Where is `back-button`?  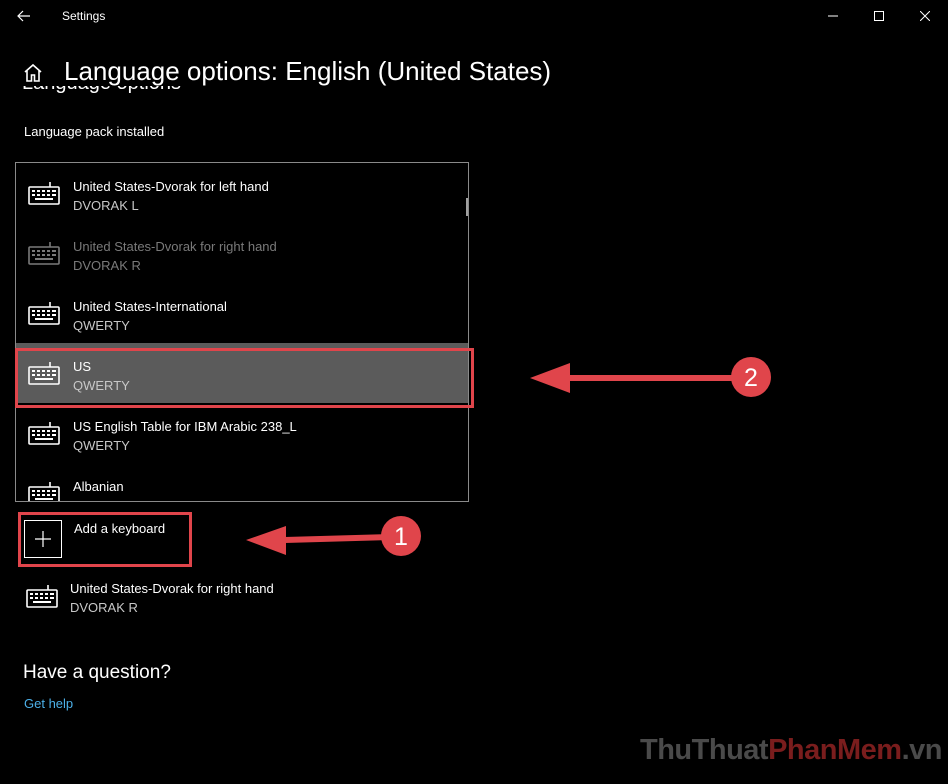
back-button is located at coordinates (24, 16).